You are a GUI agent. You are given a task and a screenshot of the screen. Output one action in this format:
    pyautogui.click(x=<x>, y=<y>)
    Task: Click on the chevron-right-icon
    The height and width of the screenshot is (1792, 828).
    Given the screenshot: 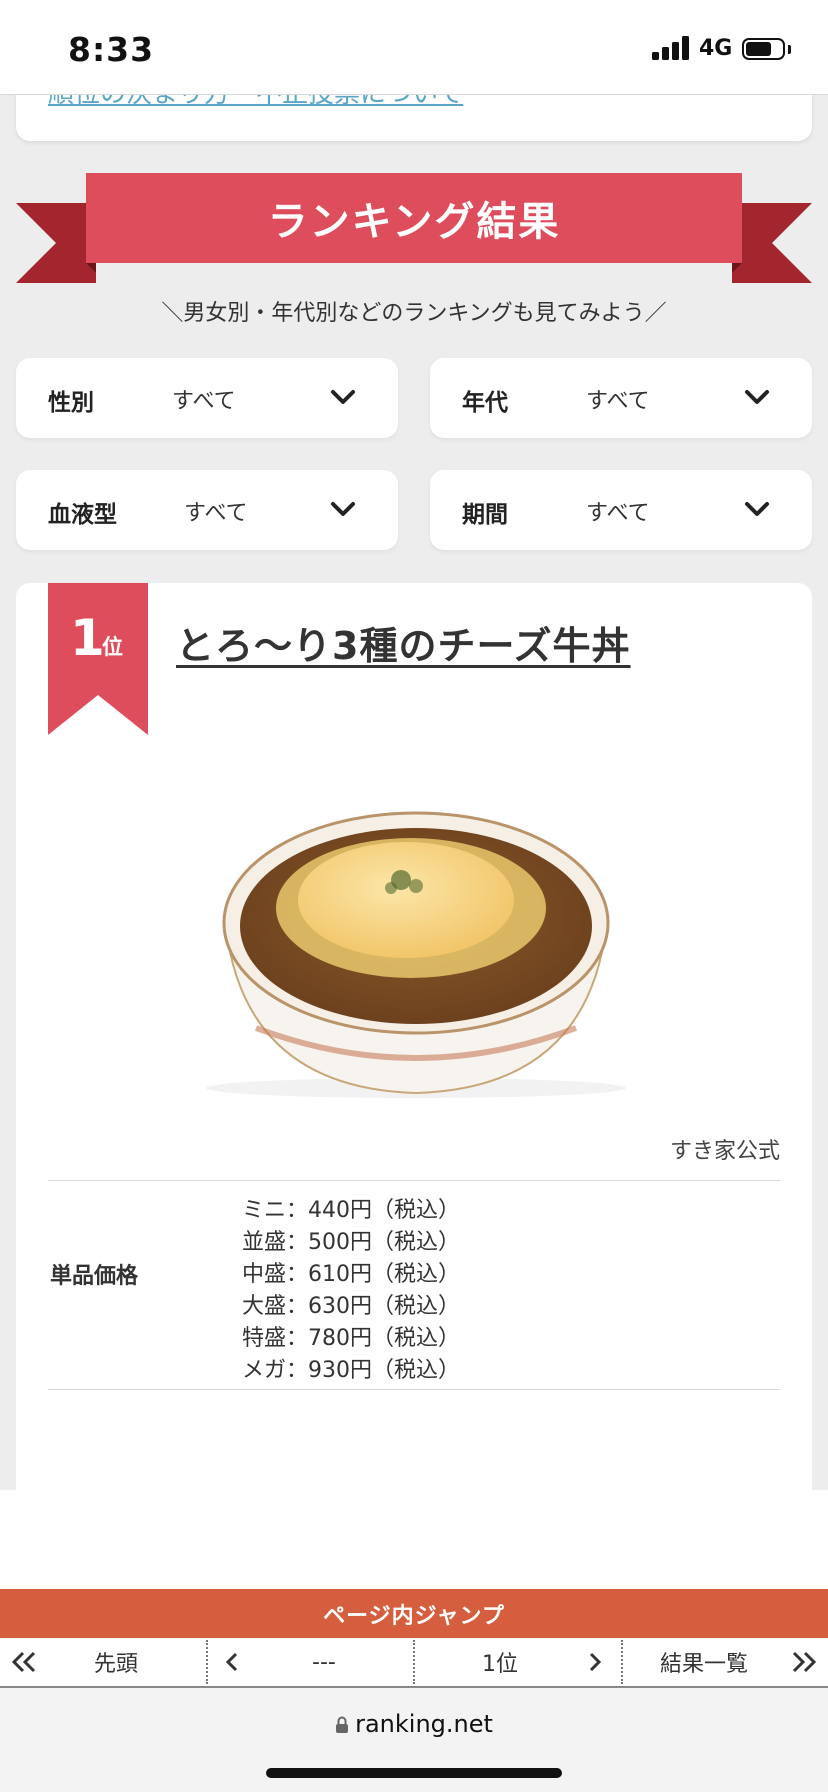 What is the action you would take?
    pyautogui.click(x=595, y=1662)
    